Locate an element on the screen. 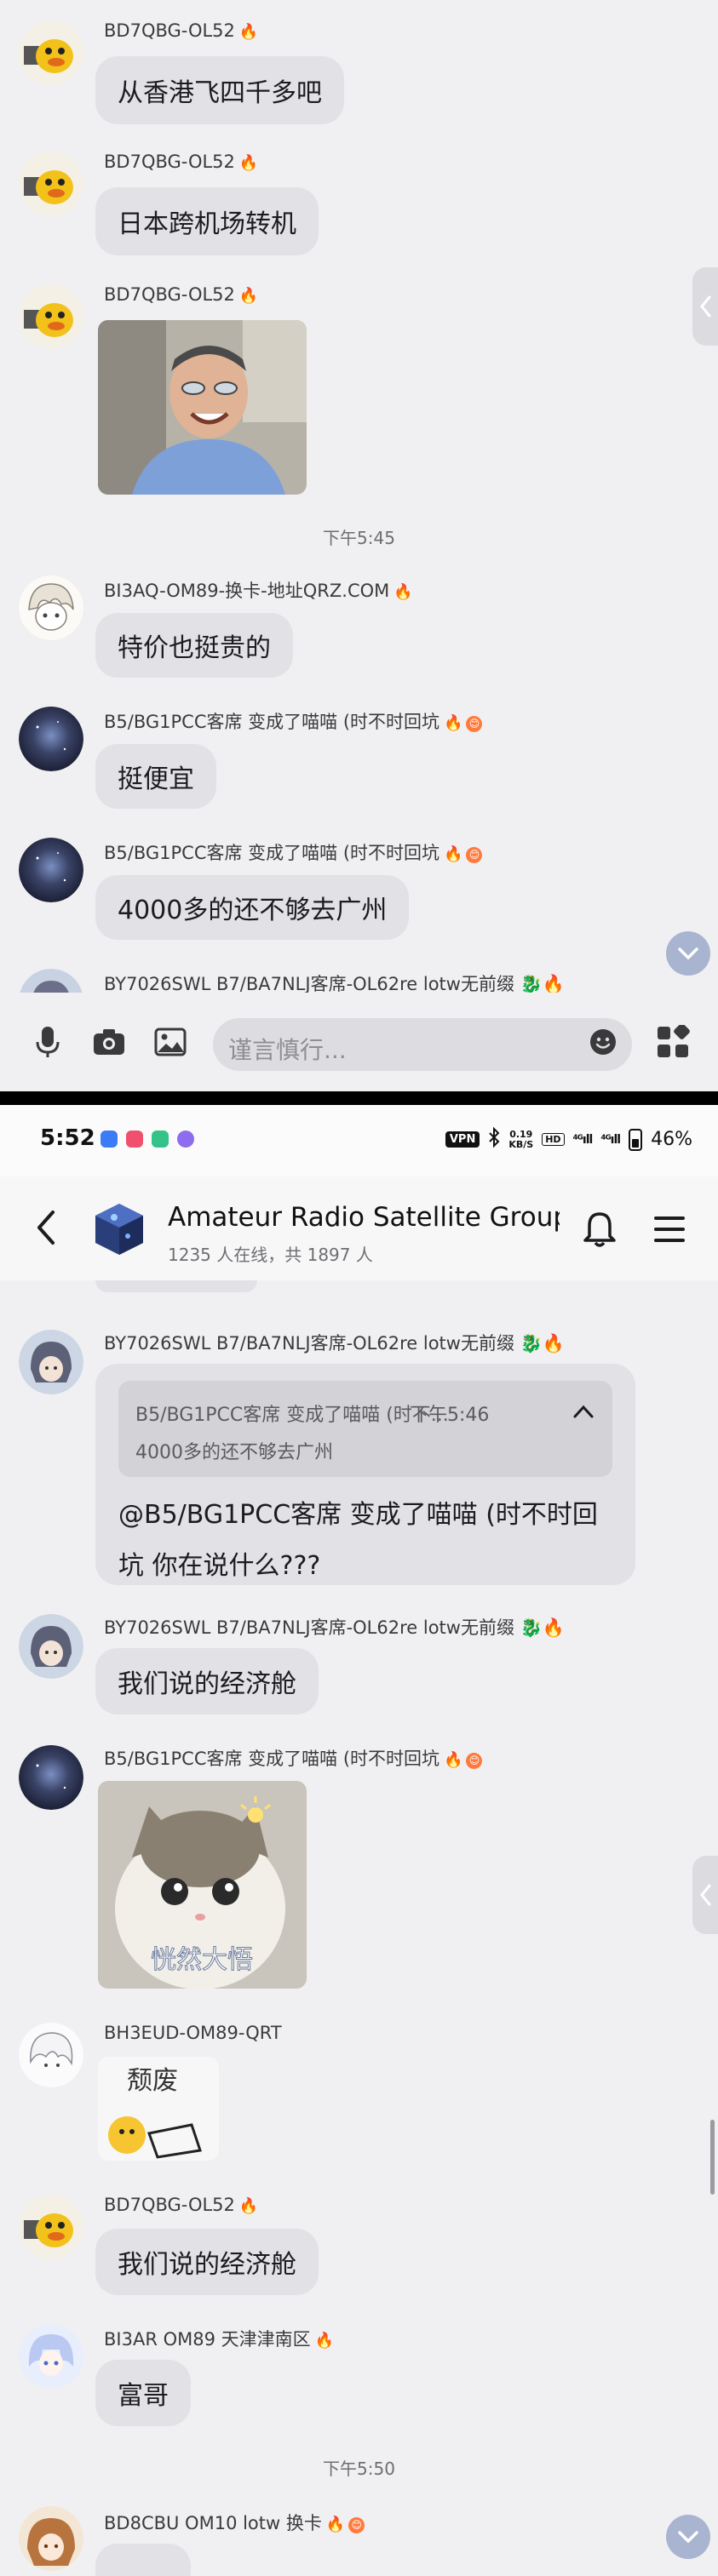 The height and width of the screenshot is (2576, 718). quoted-text: 4000多的还不够去广州 is located at coordinates (234, 1453).